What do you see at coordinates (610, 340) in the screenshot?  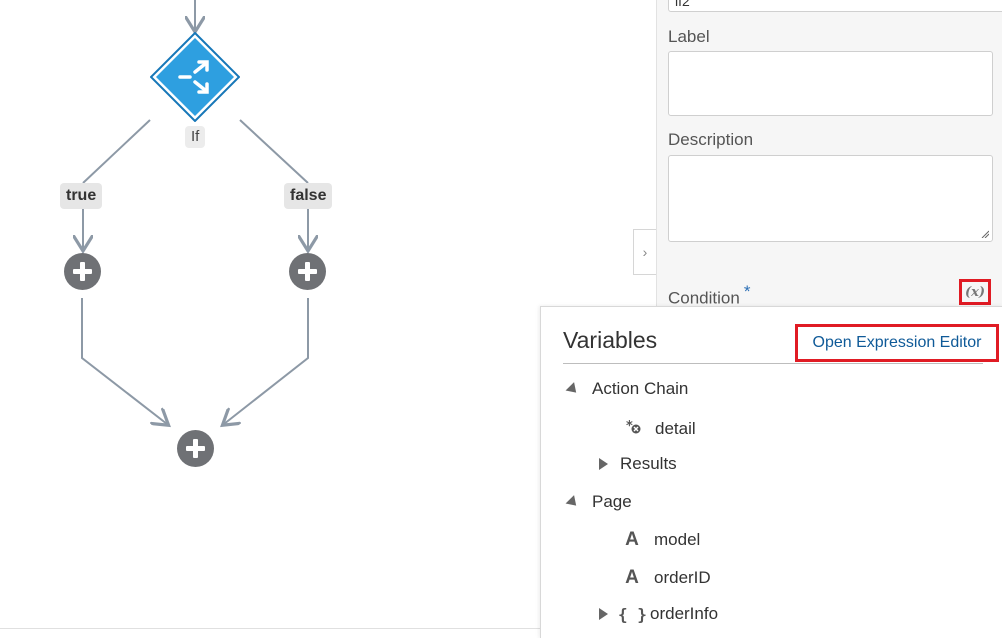 I see `popup-title: Variables` at bounding box center [610, 340].